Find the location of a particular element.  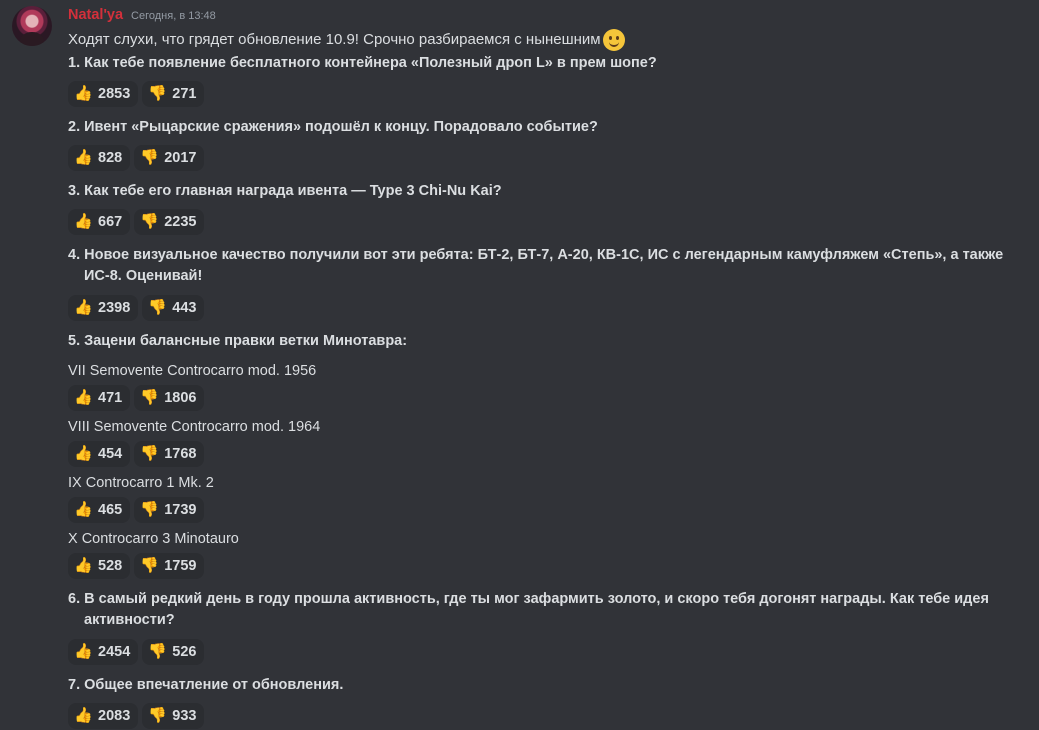

reaction-thumbs-up: 👍 667 is located at coordinates (99, 222).